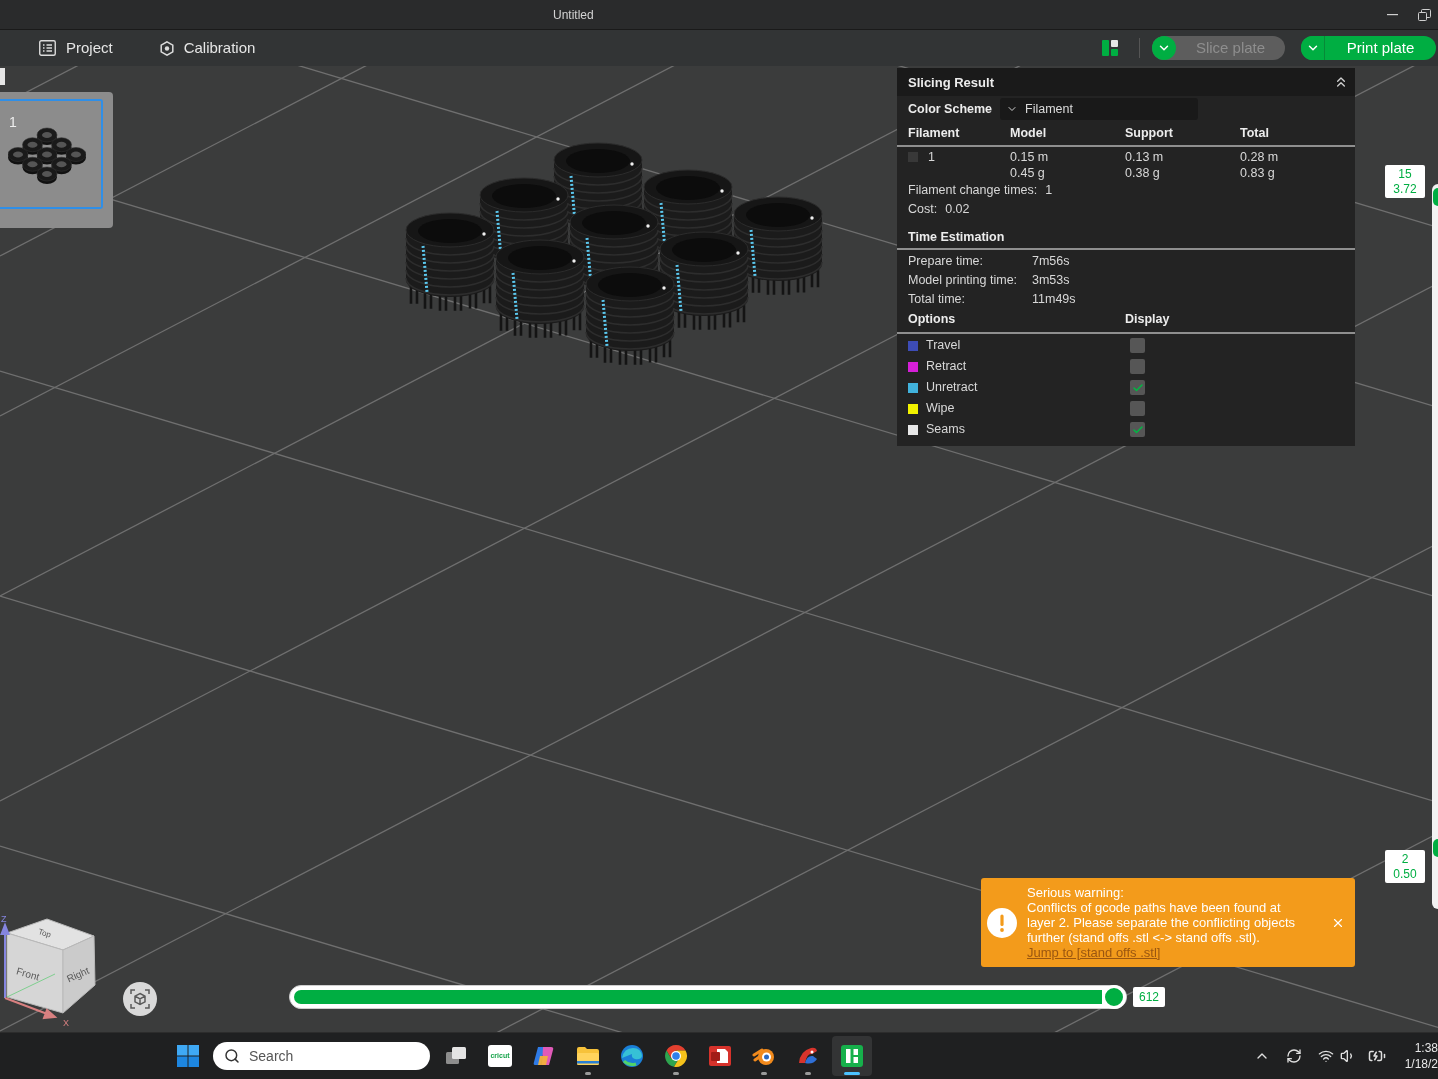 Image resolution: width=1438 pixels, height=1079 pixels. Describe the element at coordinates (1099, 109) in the screenshot. I see `color-scheme-dropdown: Filament` at that location.